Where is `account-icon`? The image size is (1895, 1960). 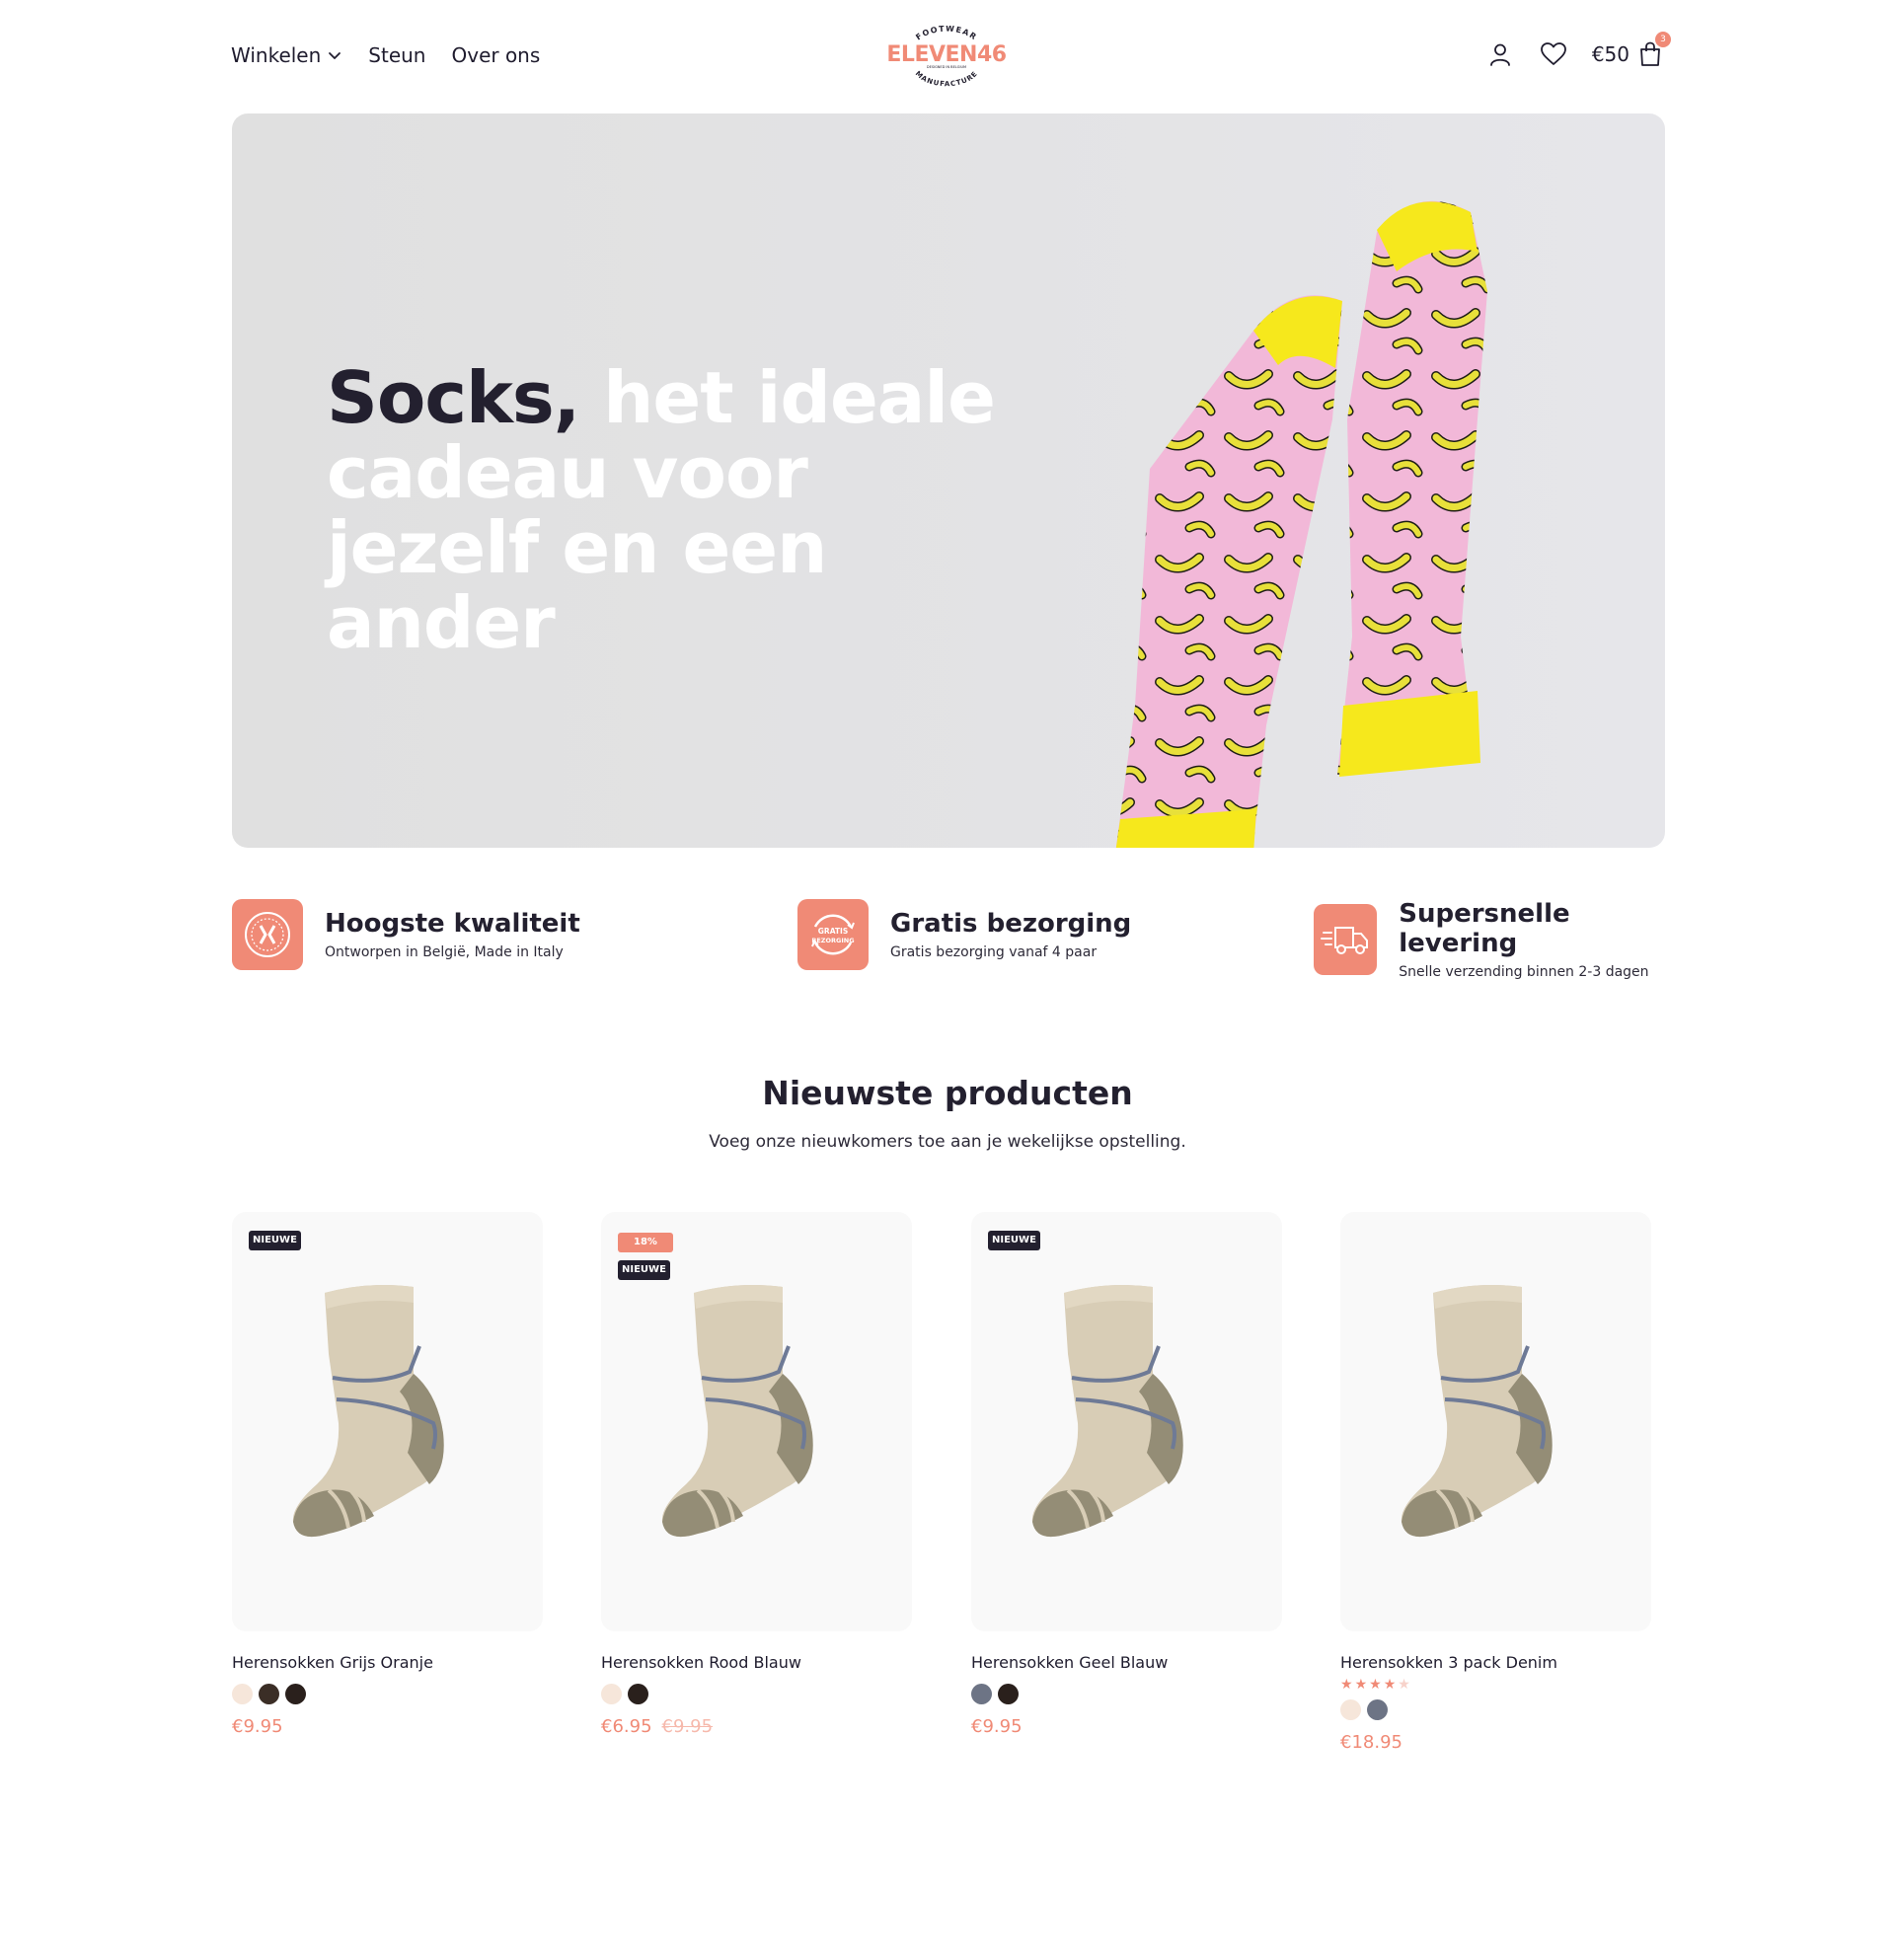
account-icon is located at coordinates (1500, 54).